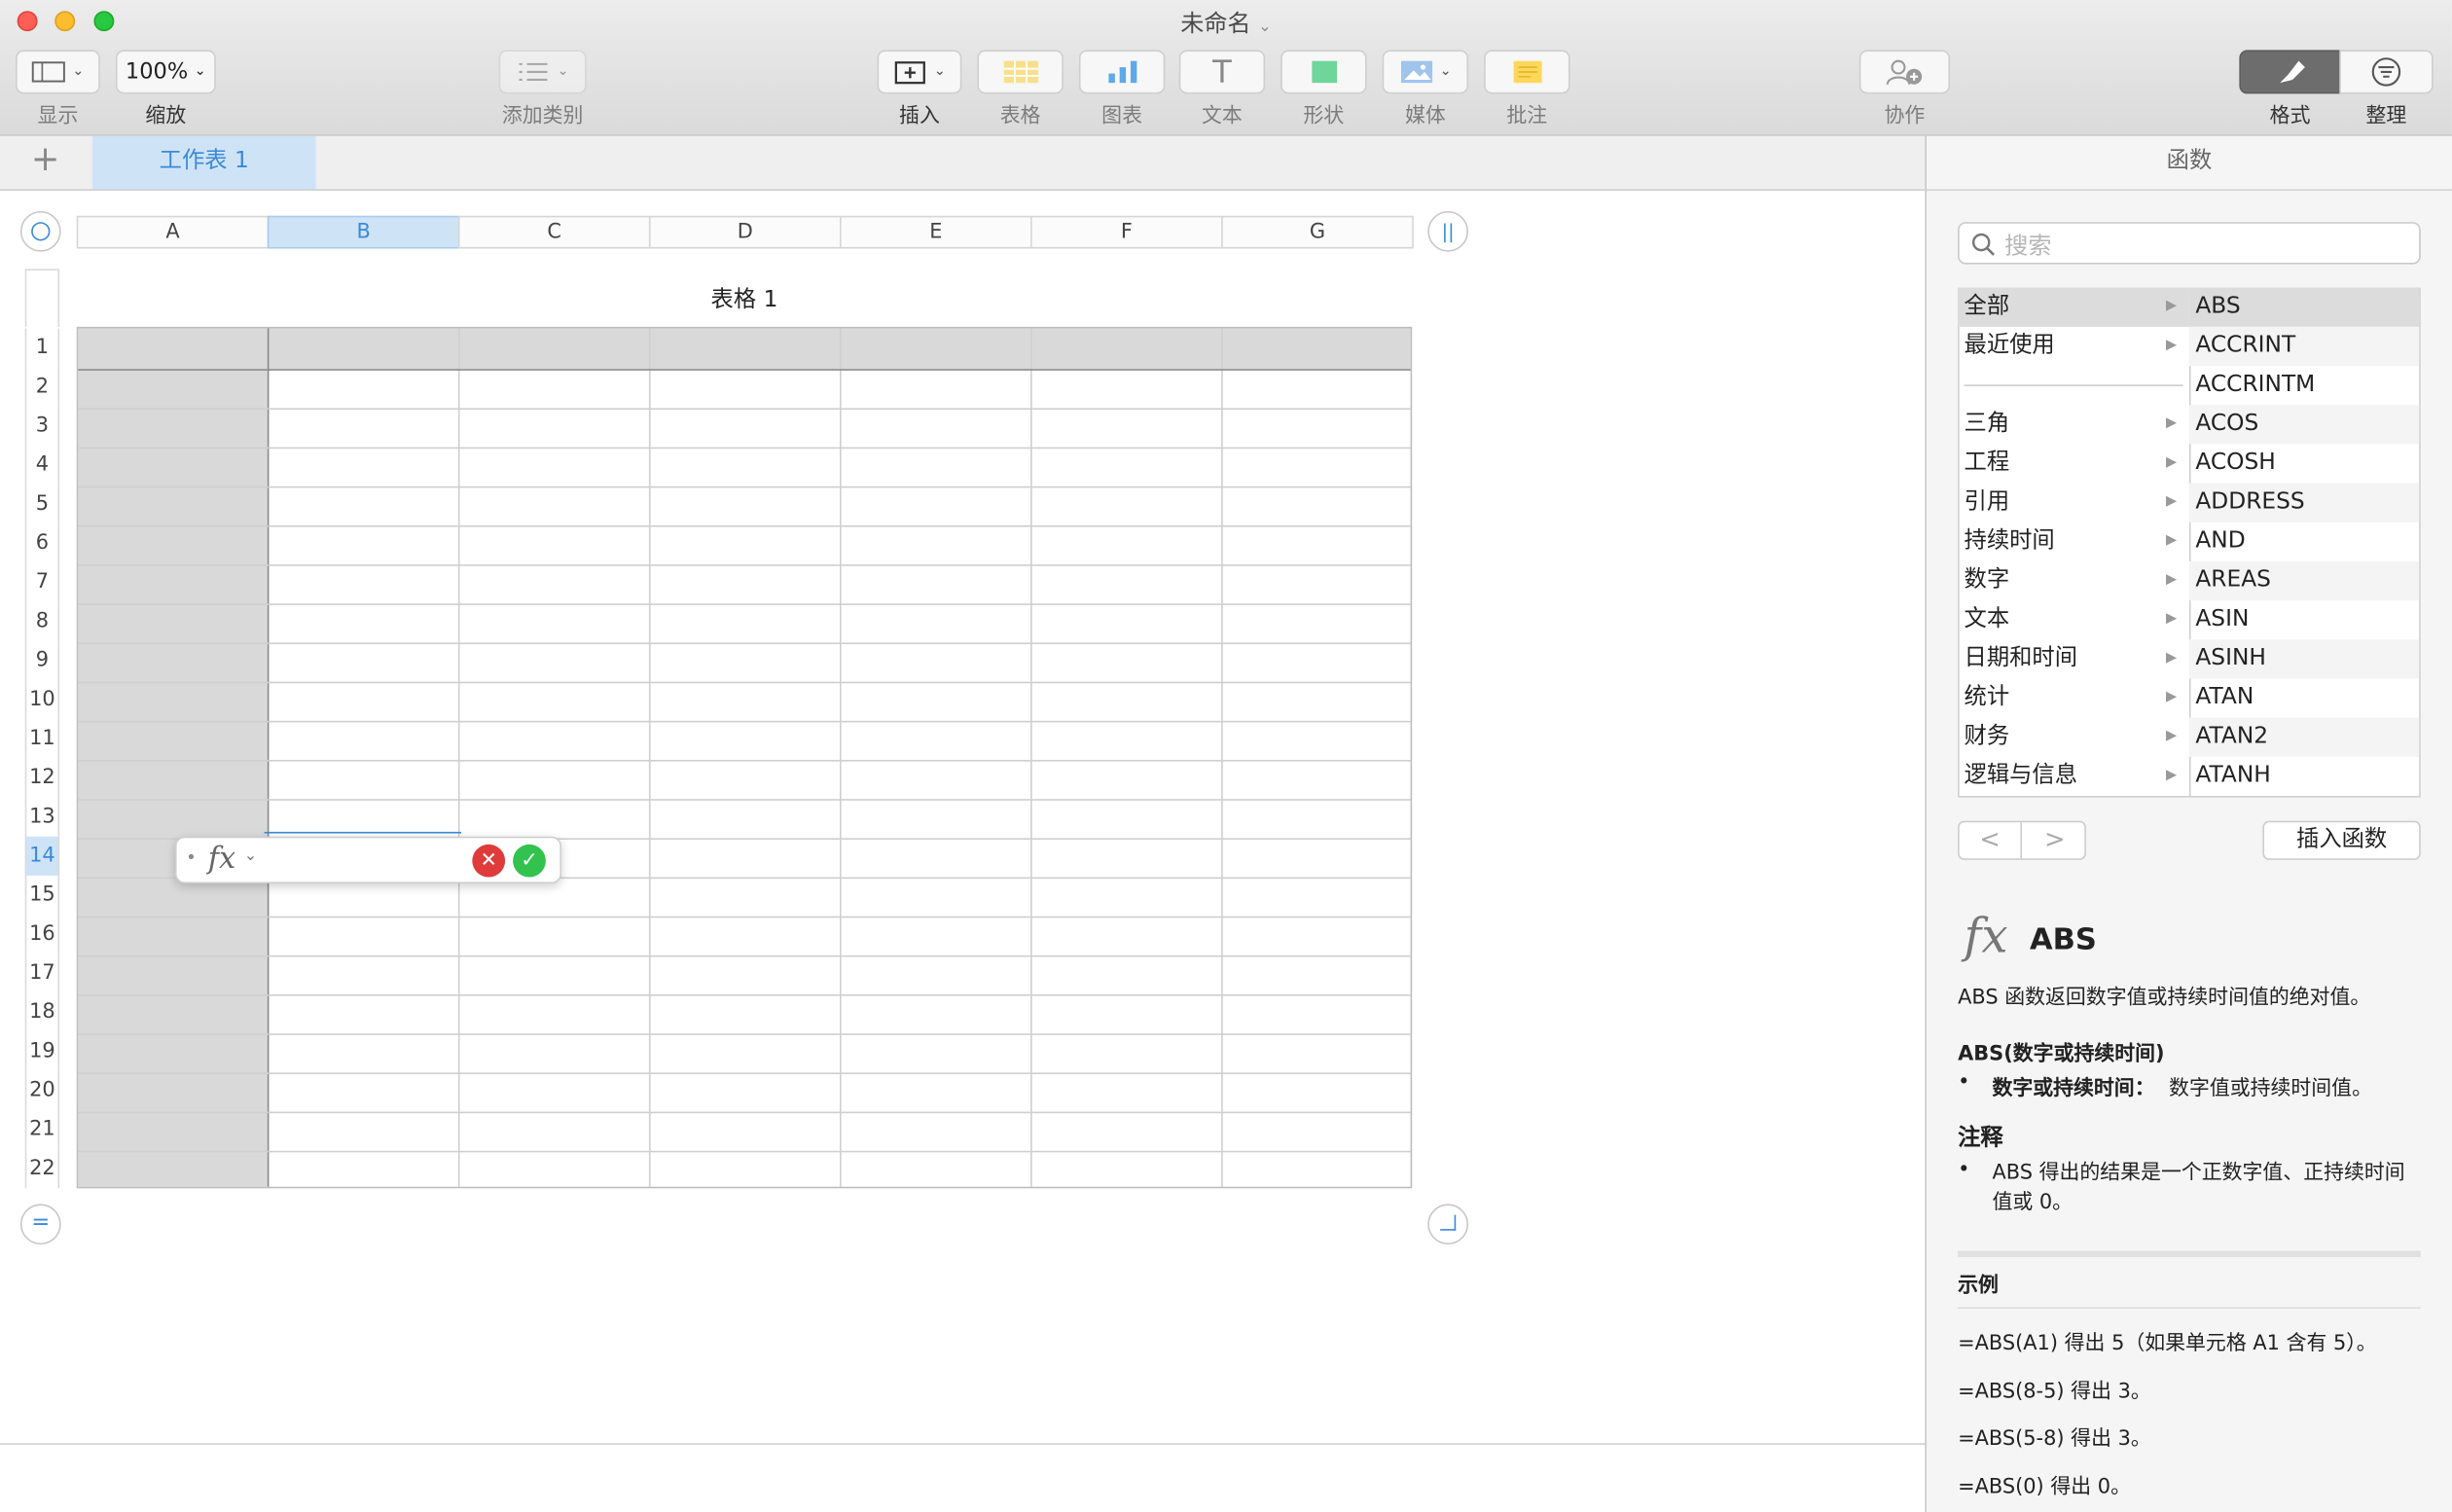 This screenshot has width=2452, height=1512. Describe the element at coordinates (49, 72) in the screenshot. I see `view-icon` at that location.